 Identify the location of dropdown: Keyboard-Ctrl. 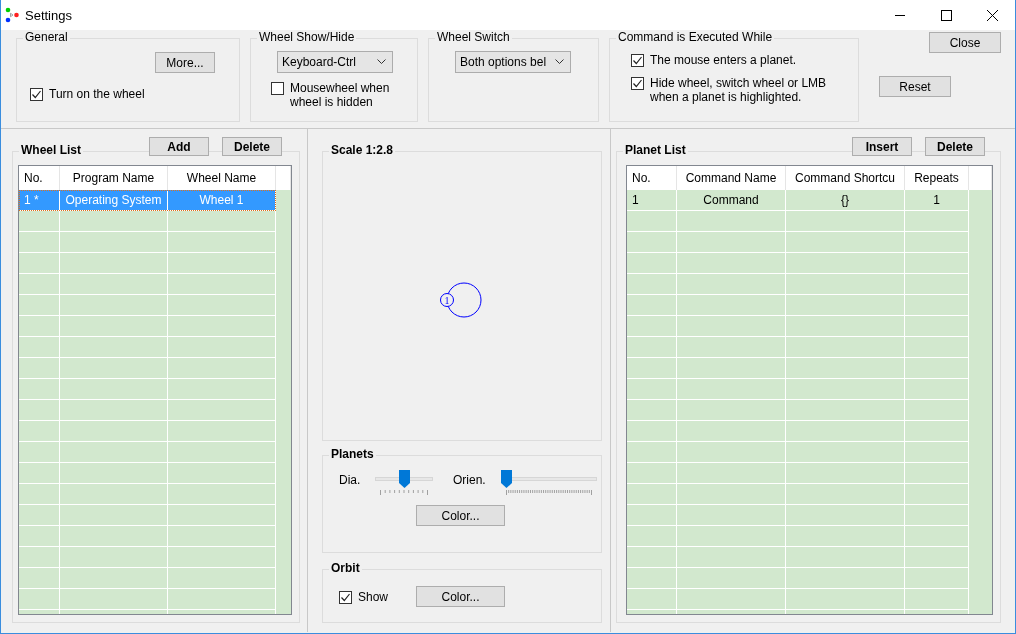
(335, 62).